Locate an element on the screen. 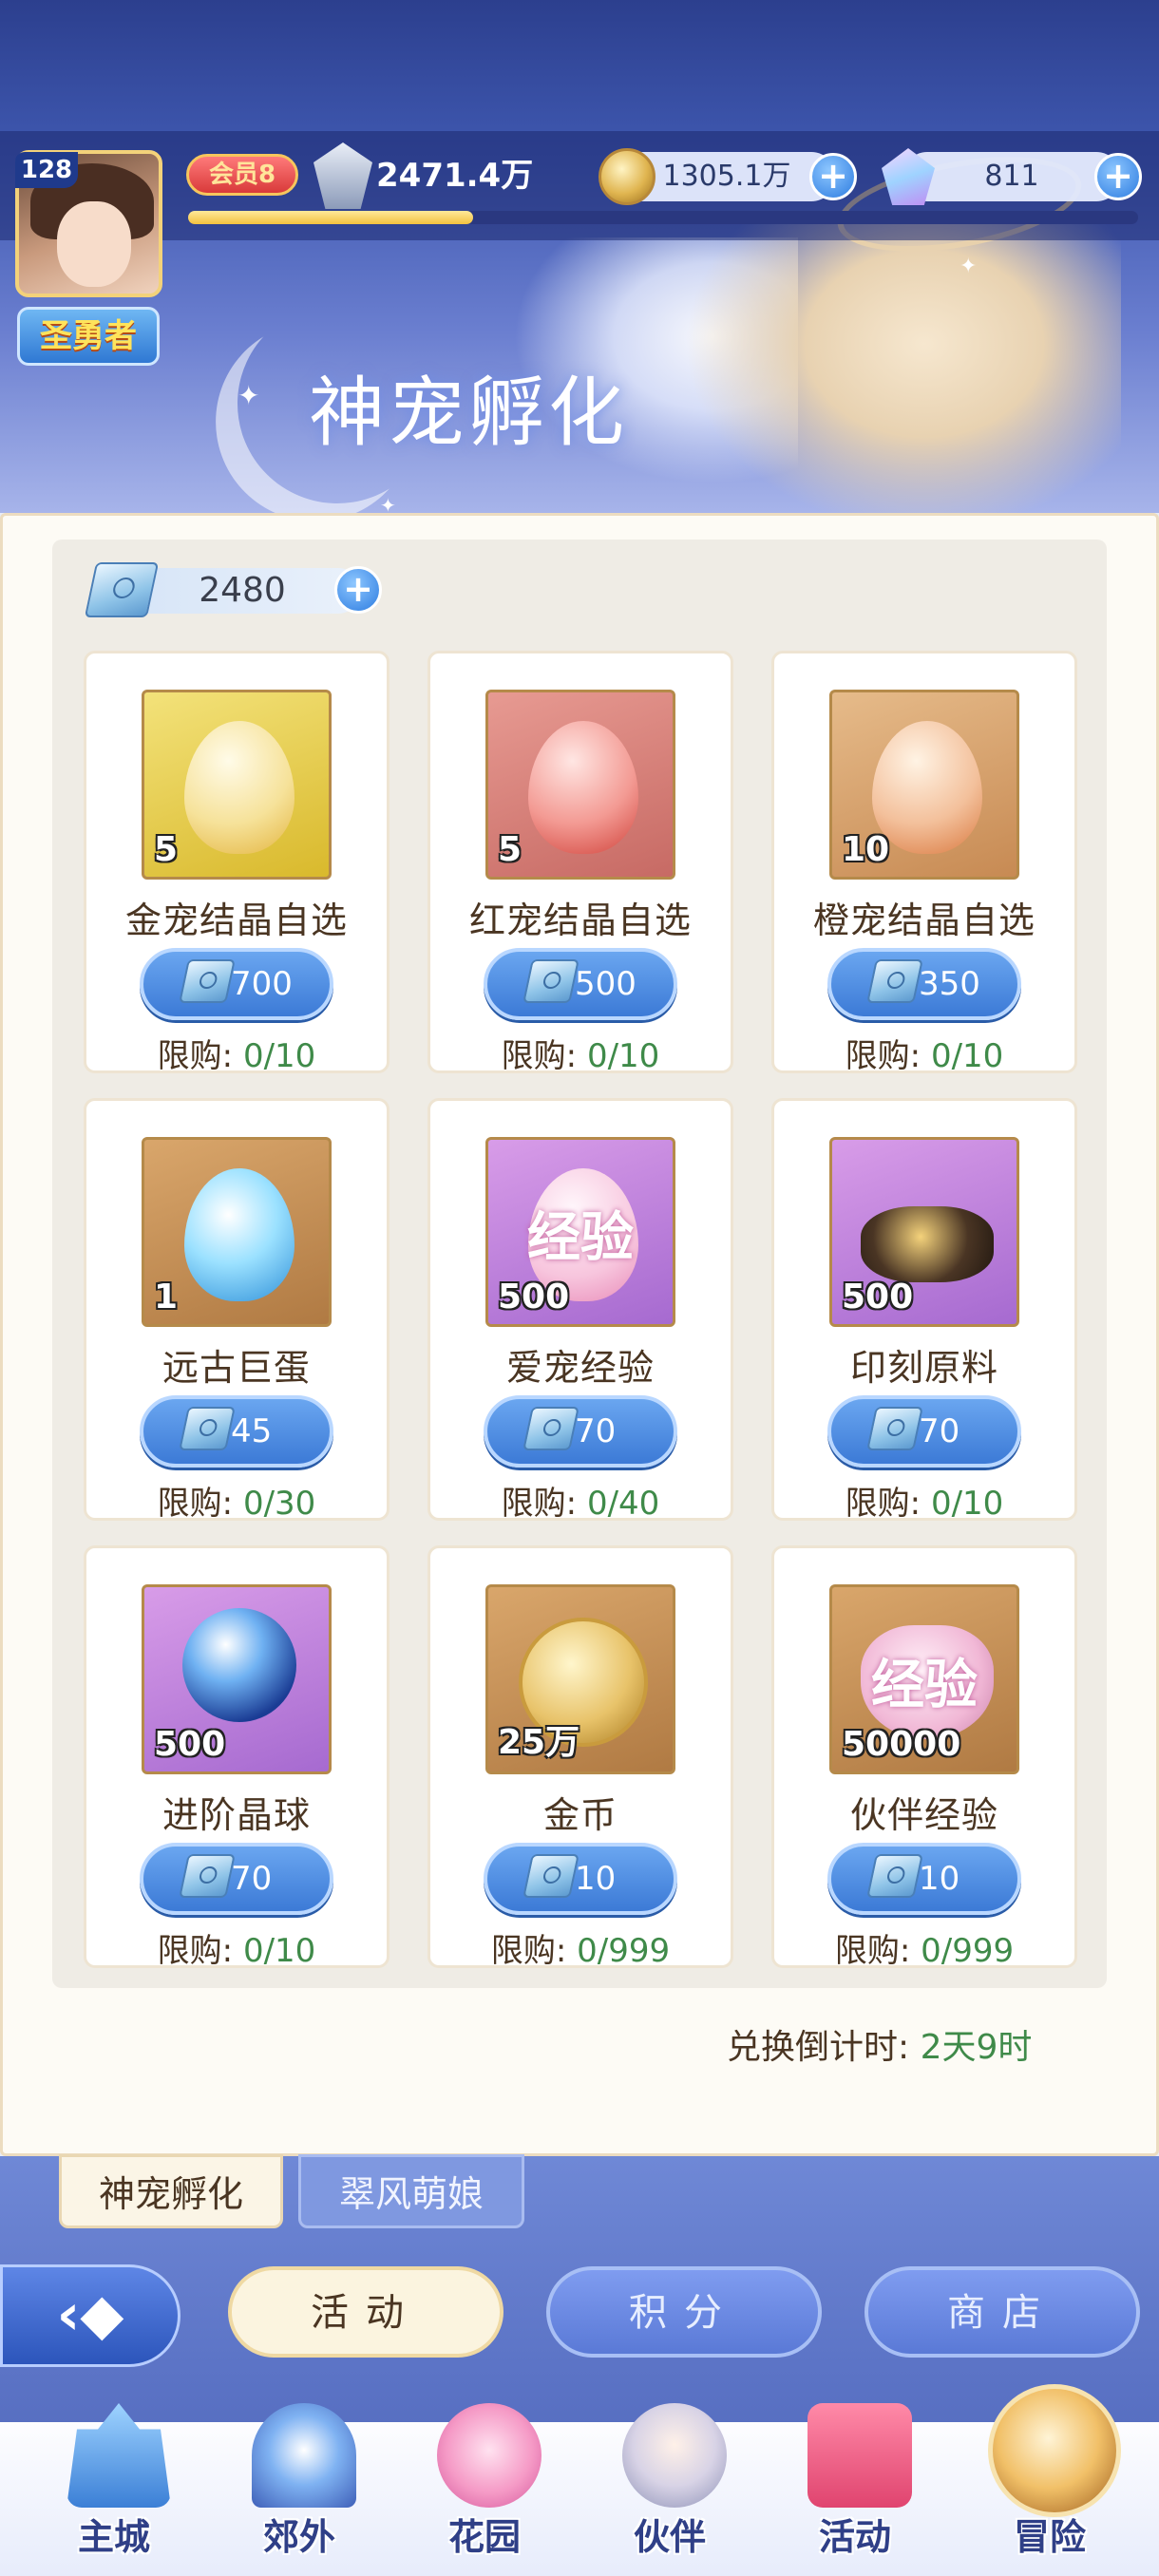 This screenshot has width=1159, height=2576. limit-value: 0/30 is located at coordinates (279, 1504).